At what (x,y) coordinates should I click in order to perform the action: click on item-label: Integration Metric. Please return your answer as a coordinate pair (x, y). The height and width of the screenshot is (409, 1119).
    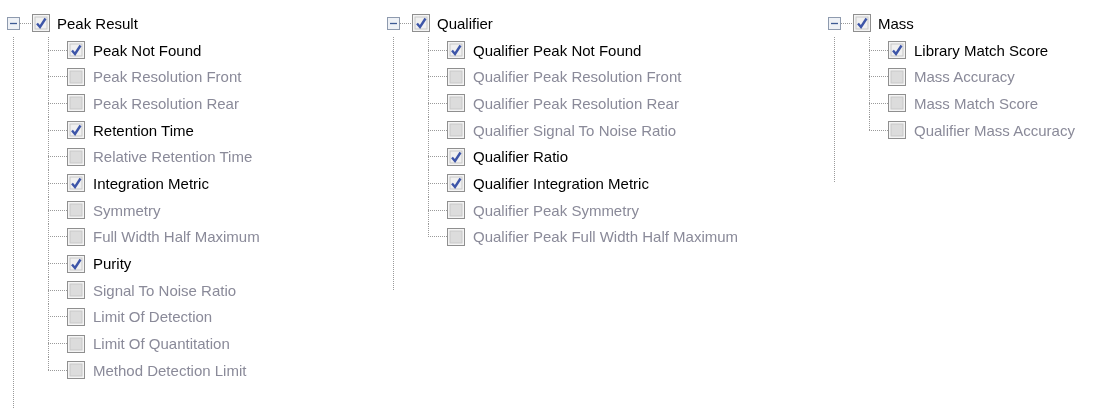
    Looking at the image, I should click on (151, 183).